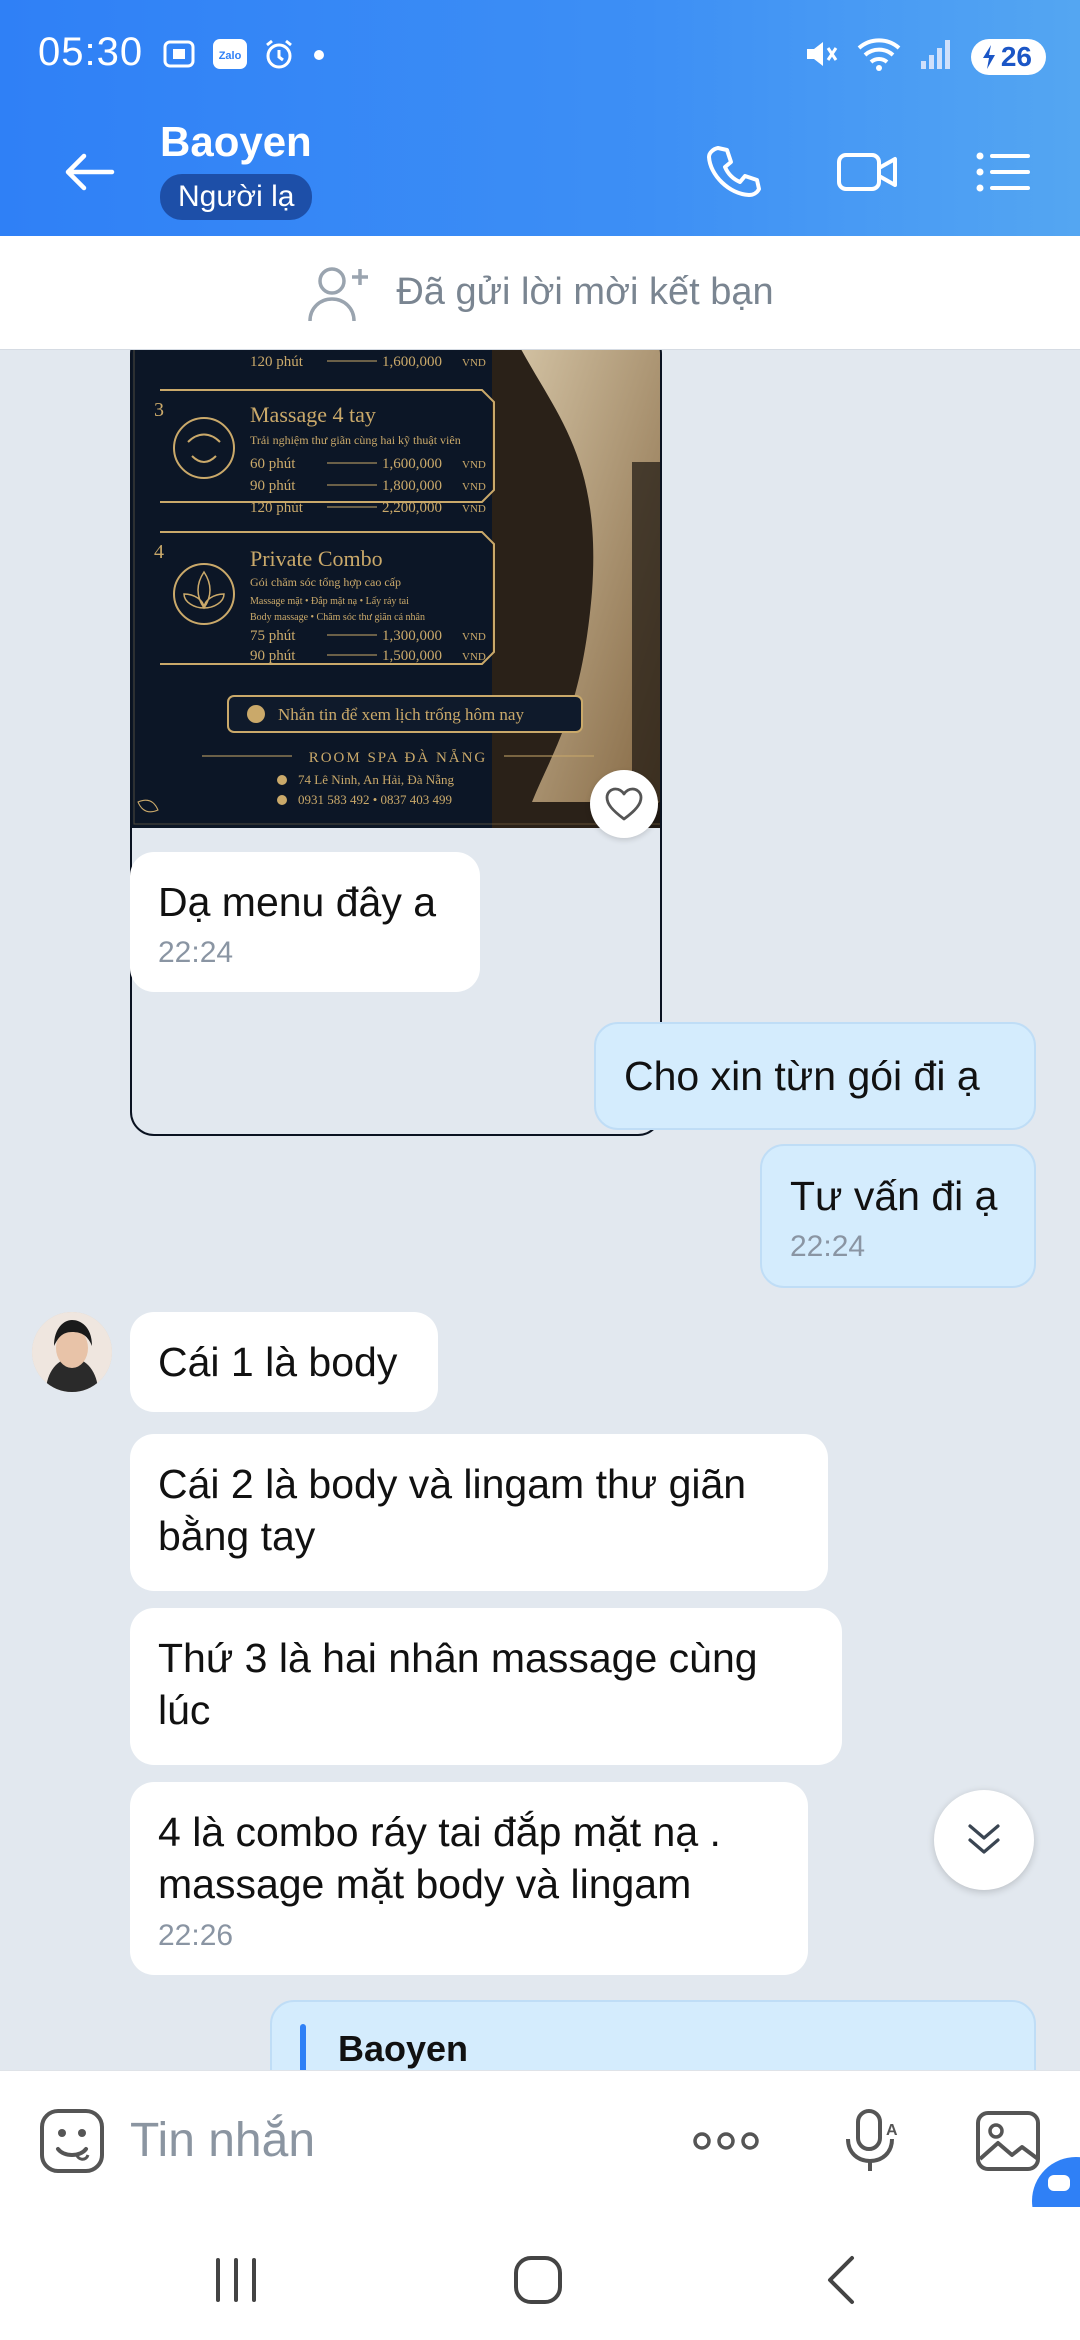 The width and height of the screenshot is (1080, 2340). Describe the element at coordinates (72, 1352) in the screenshot. I see `avatar` at that location.